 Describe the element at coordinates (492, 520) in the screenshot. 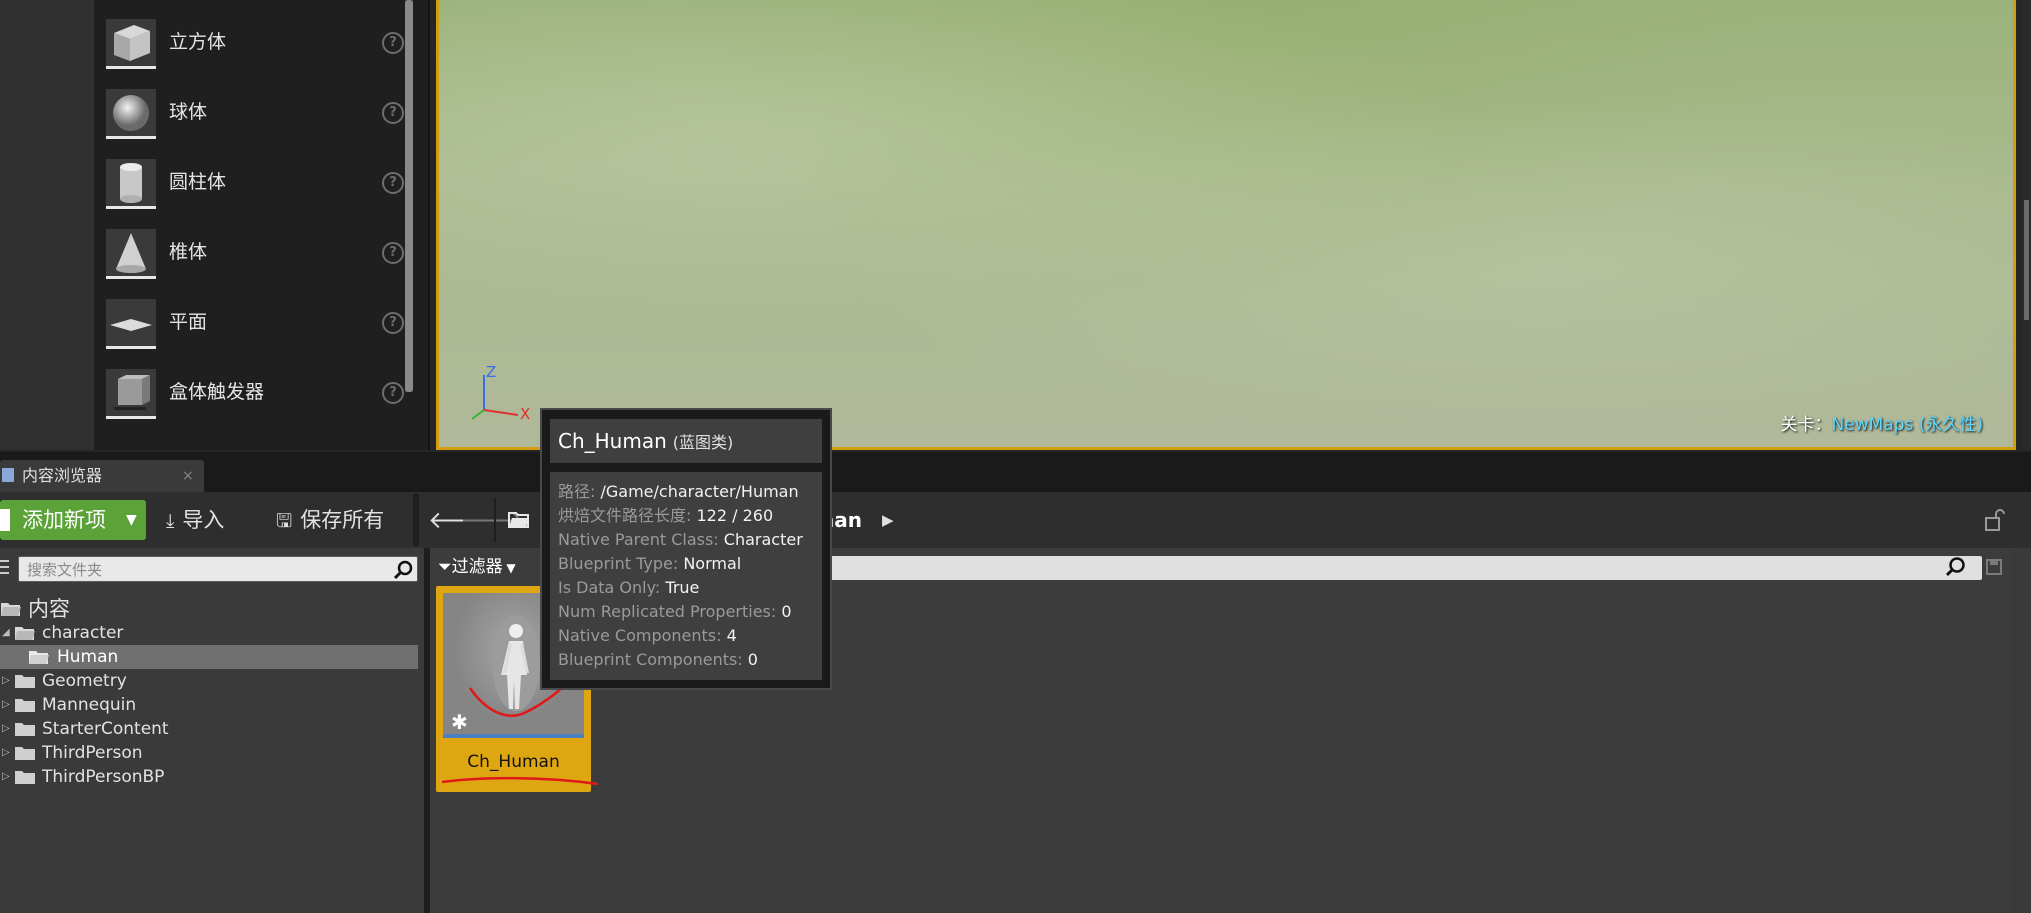

I see `forward-arrow-icon: 🡒` at that location.